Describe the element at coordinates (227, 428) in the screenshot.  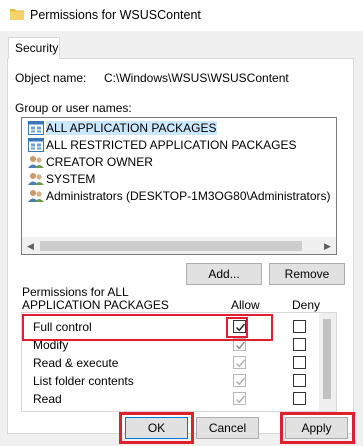
I see `cancel-button: Cancel` at that location.